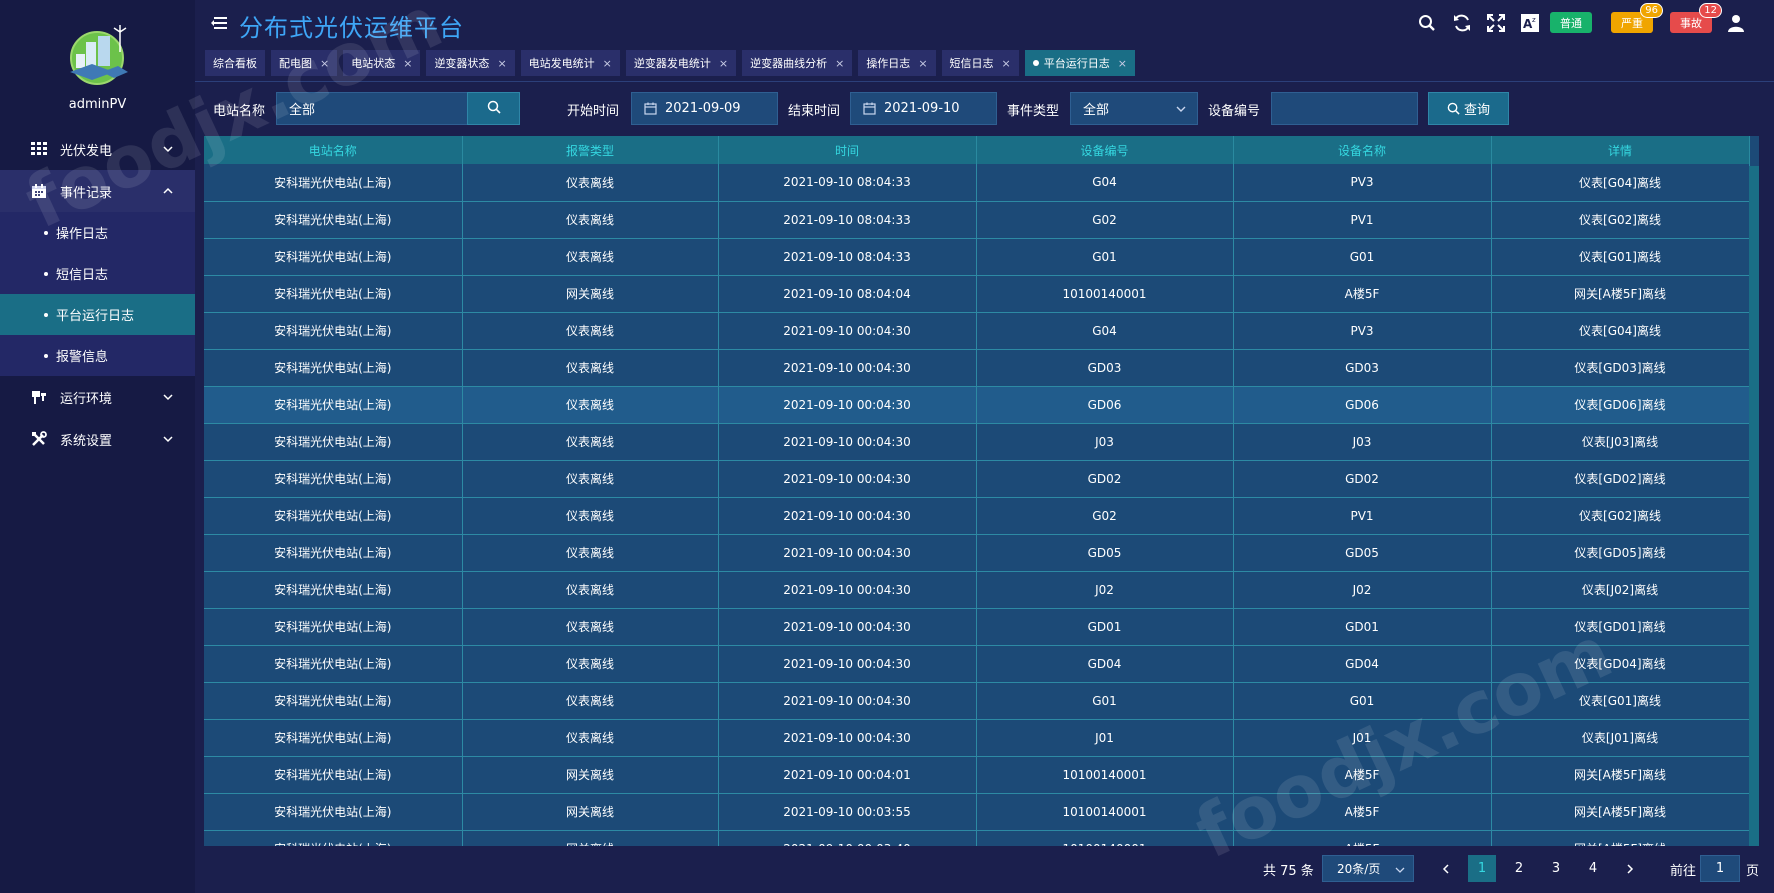 The width and height of the screenshot is (1774, 893). Describe the element at coordinates (1105, 150) in the screenshot. I see `column-header: 设备编号` at that location.